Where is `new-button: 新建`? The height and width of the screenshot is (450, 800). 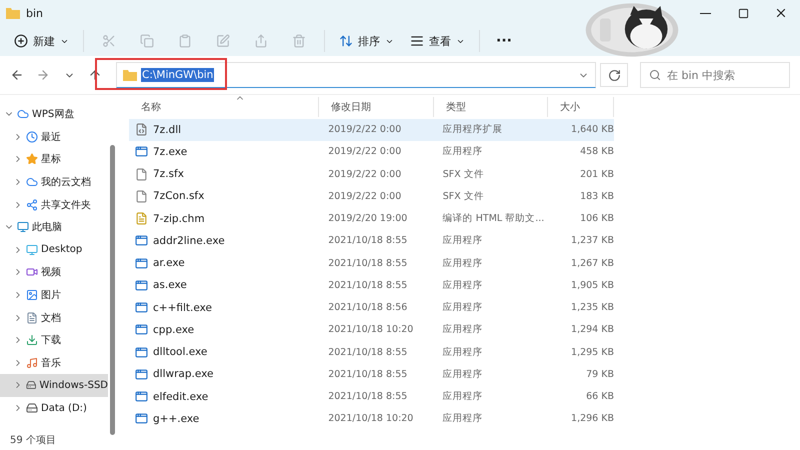 new-button: 新建 is located at coordinates (41, 41).